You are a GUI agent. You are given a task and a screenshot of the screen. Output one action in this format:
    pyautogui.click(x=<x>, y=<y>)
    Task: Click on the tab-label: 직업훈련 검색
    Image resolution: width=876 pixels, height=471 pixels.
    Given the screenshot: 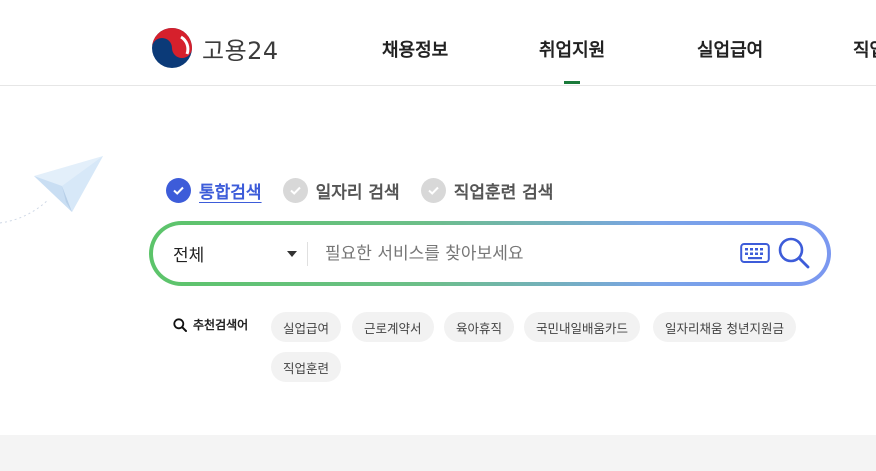 What is the action you would take?
    pyautogui.click(x=503, y=193)
    